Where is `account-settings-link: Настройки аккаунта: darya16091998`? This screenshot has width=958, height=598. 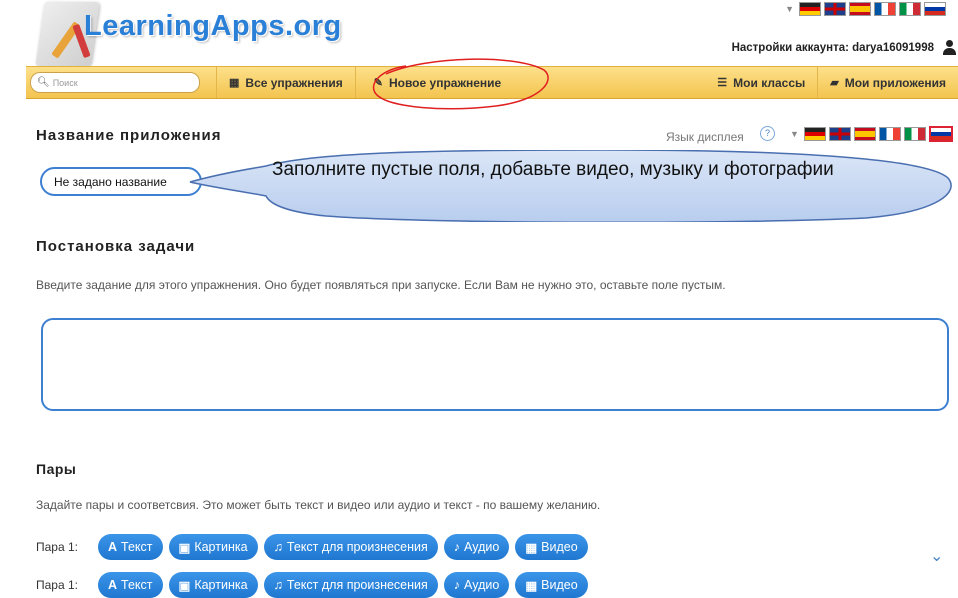 account-settings-link: Настройки аккаунта: darya16091998 is located at coordinates (833, 48).